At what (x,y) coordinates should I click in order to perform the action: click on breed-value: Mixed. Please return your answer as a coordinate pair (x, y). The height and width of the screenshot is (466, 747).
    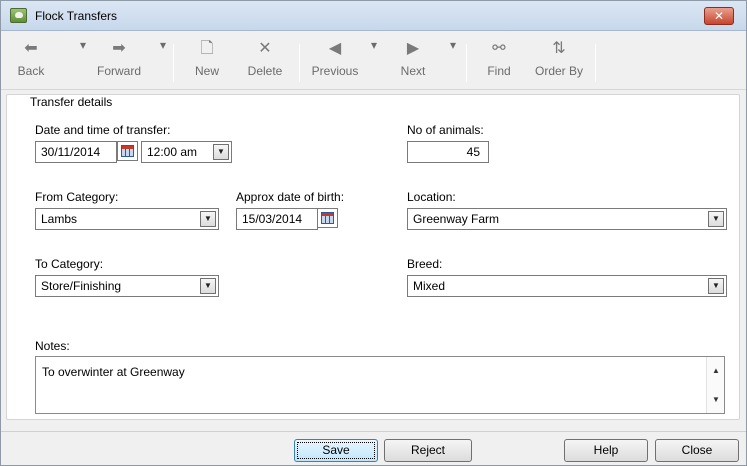
    Looking at the image, I should click on (429, 286).